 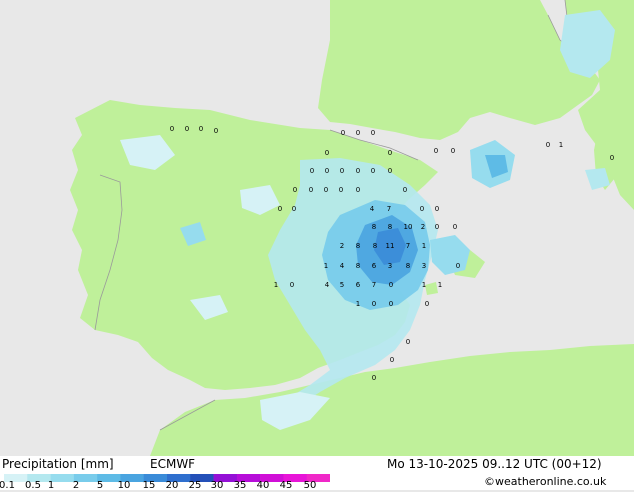 I want to click on colorbar-tick-label: 2, so click(x=76, y=485).